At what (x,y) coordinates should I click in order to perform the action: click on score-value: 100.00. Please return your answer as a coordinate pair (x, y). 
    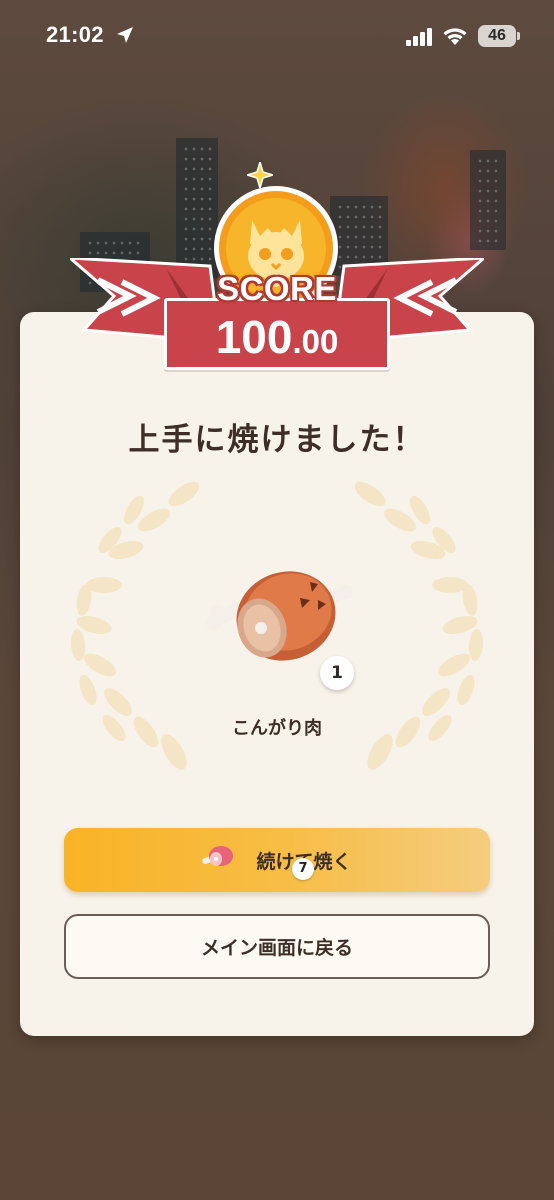
    Looking at the image, I should click on (277, 337).